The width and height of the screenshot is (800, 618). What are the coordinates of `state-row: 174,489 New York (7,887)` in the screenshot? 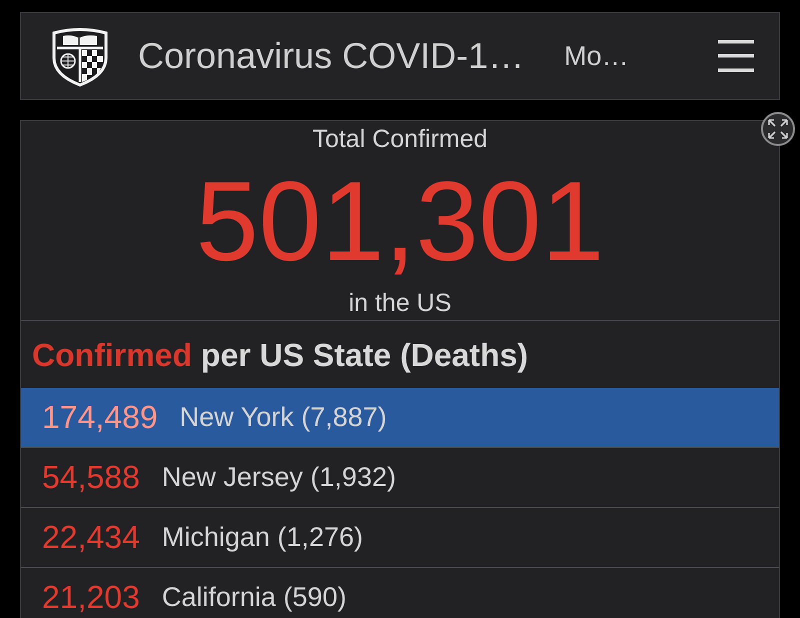 It's located at (400, 418).